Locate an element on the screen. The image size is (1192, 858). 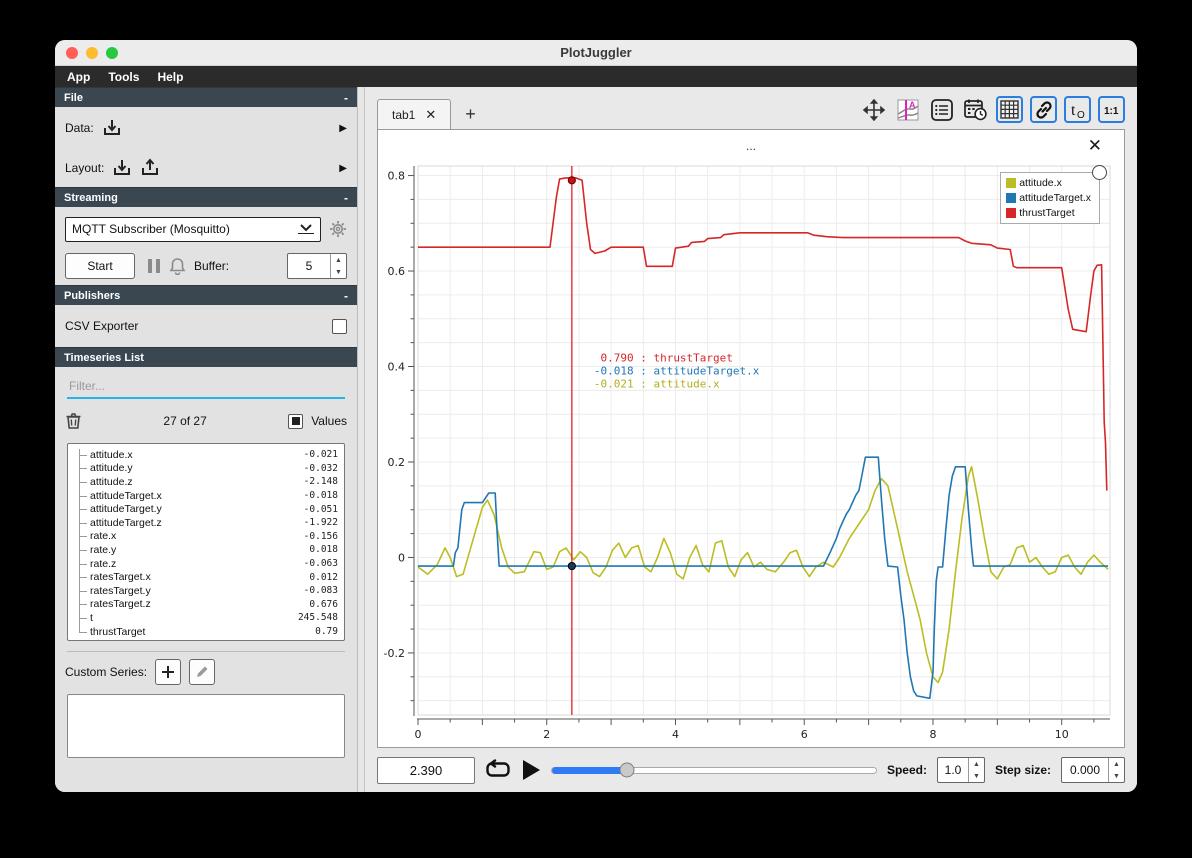
buffer-spinbox: 5 ▲ ▼ is located at coordinates (317, 266).